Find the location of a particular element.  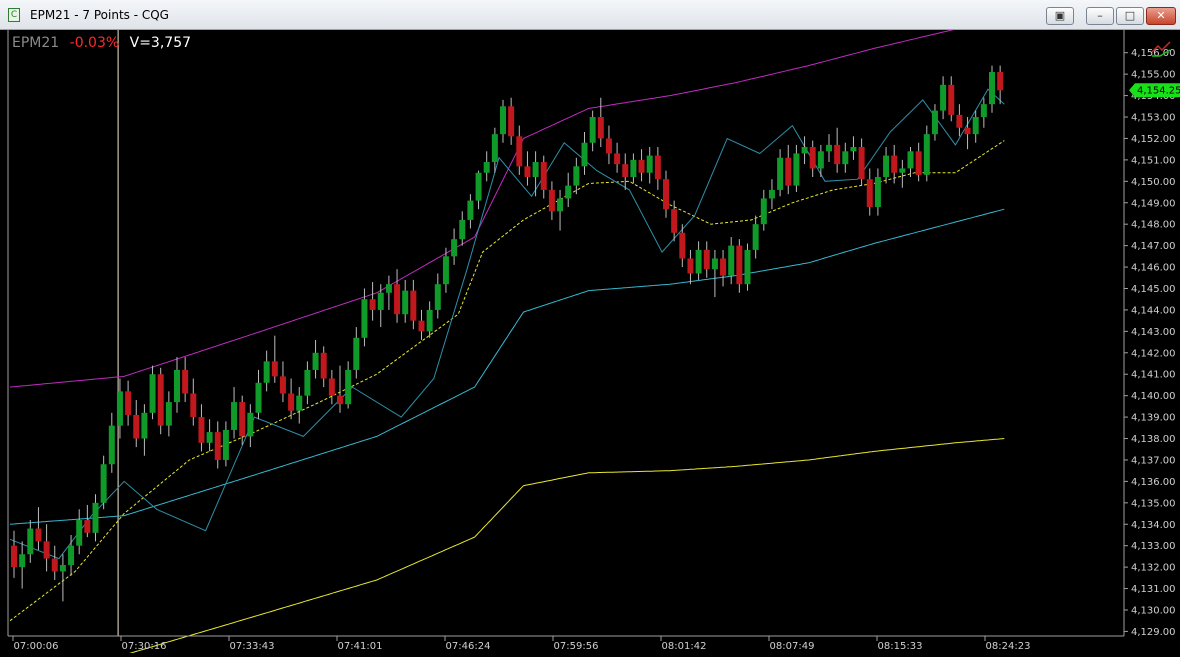

y-tick-label: 4,132.00 is located at coordinates (1153, 568).